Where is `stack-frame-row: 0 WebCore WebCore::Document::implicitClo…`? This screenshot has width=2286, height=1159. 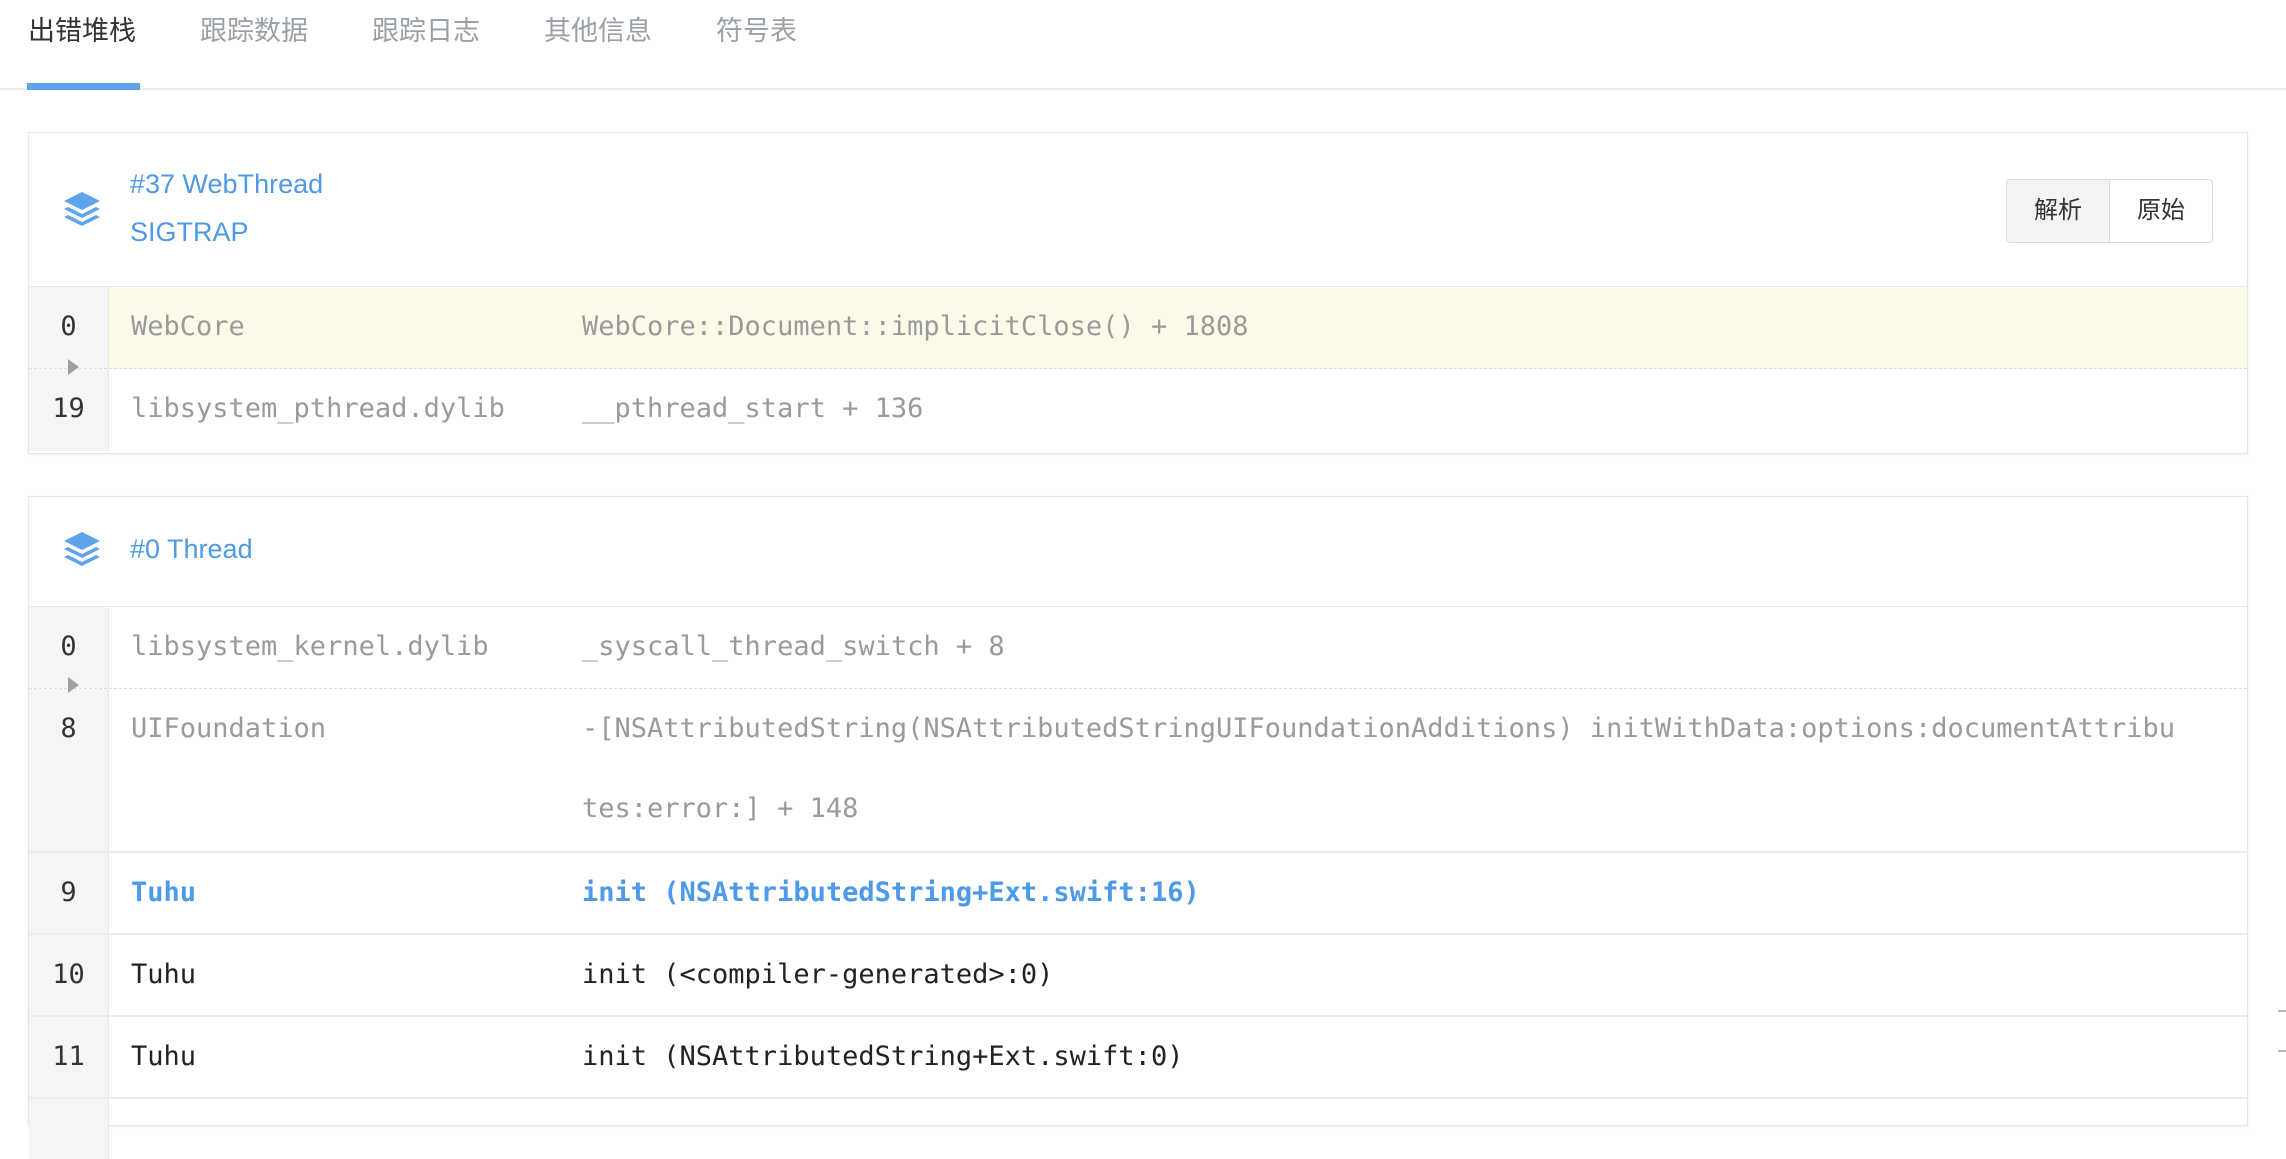 stack-frame-row: 0 WebCore WebCore::Document::implicitClo… is located at coordinates (1138, 328).